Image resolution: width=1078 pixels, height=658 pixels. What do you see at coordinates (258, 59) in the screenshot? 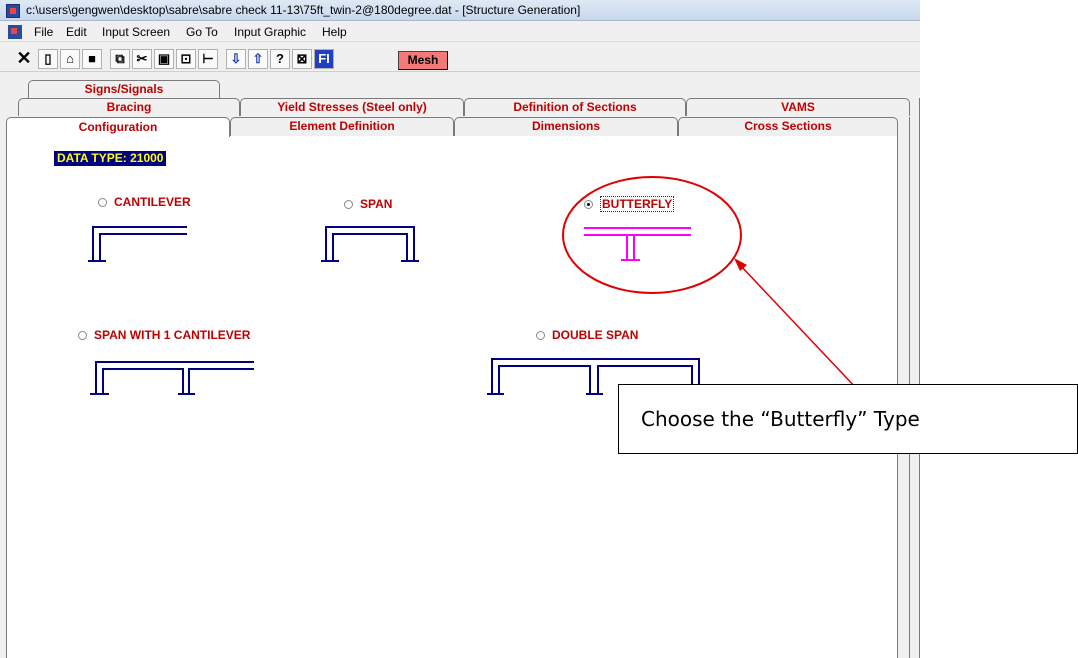
I see `arrow-up-icon: ⇧` at bounding box center [258, 59].